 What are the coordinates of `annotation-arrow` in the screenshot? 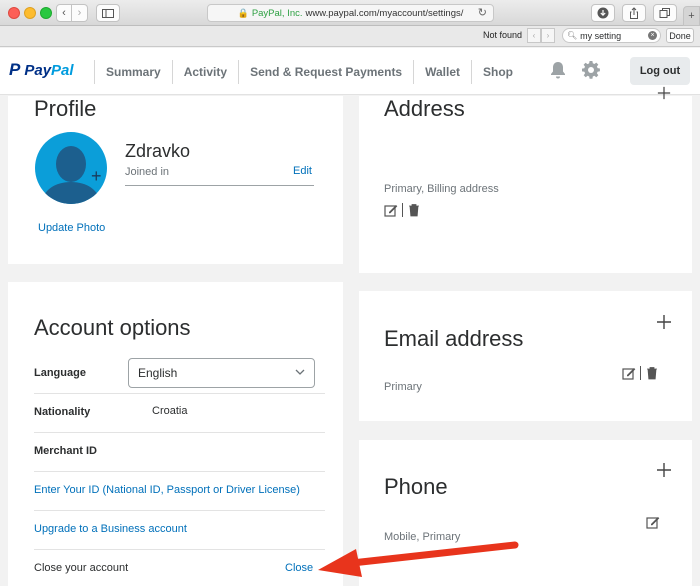 It's located at (418, 559).